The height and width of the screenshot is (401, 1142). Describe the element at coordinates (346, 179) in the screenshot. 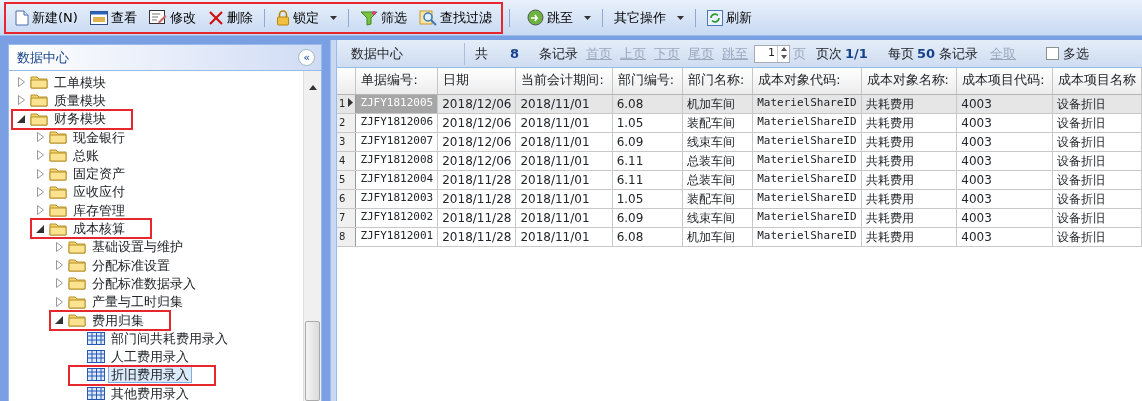

I see `row-header: 5` at that location.